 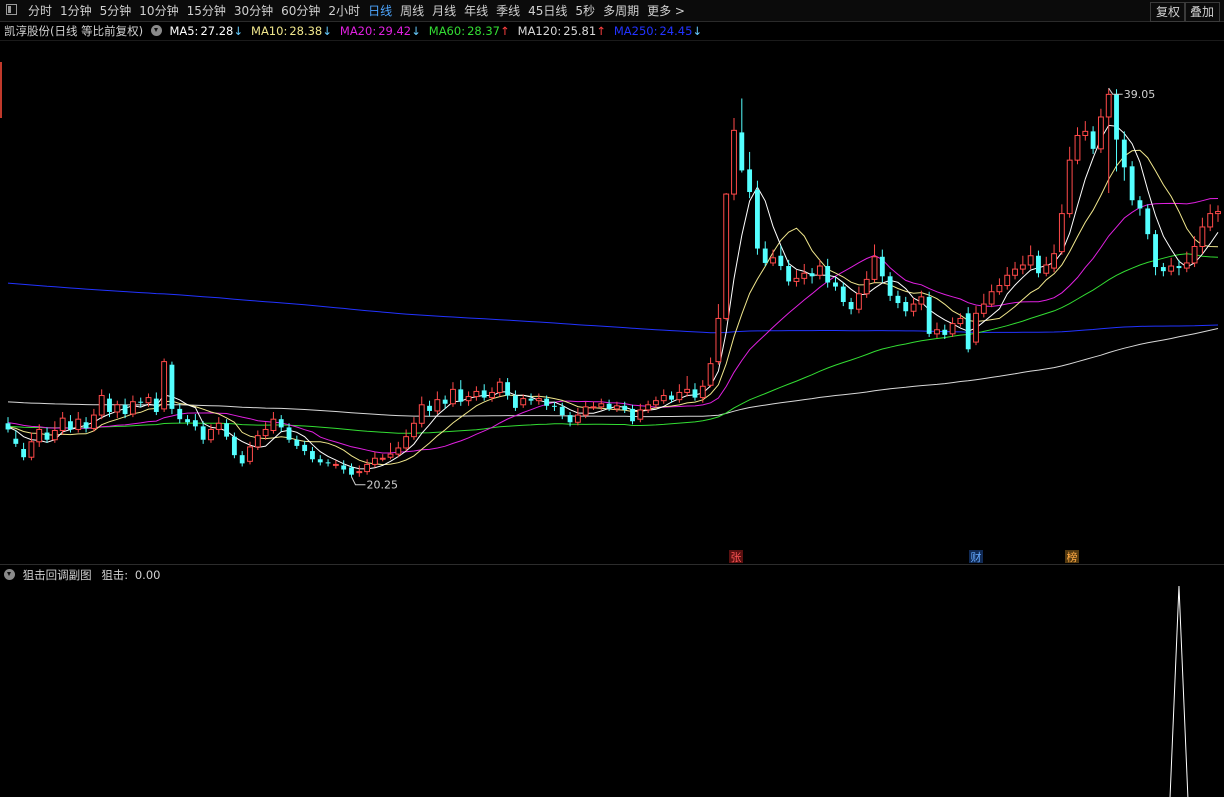 What do you see at coordinates (300, 11) in the screenshot?
I see `period-tab-6: 60分钟` at bounding box center [300, 11].